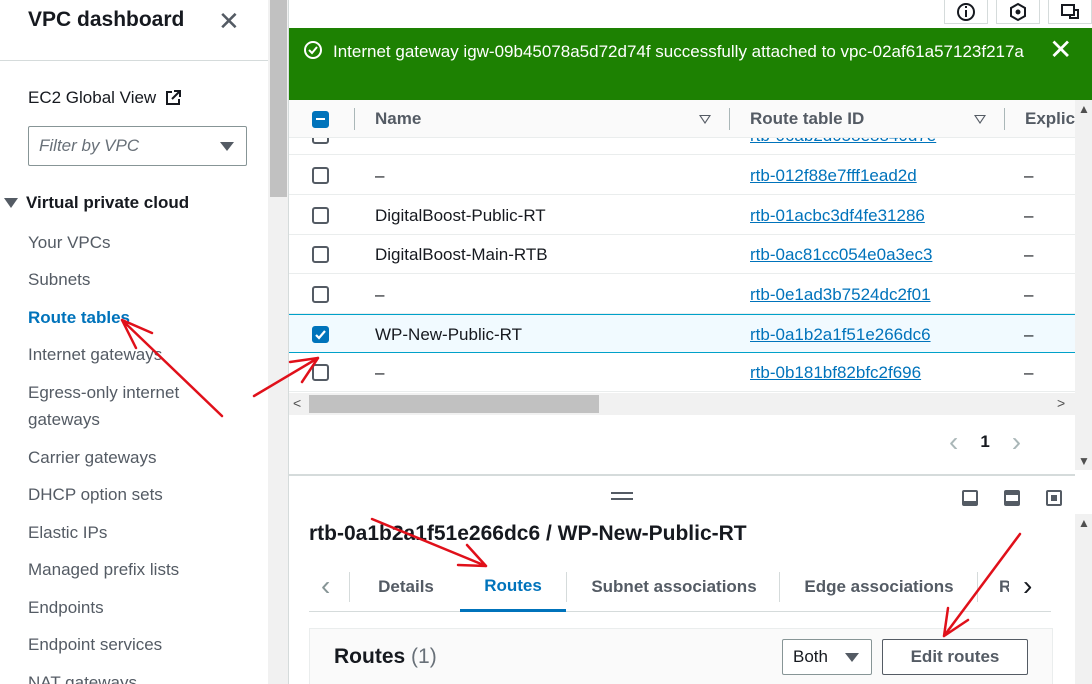 Image resolution: width=1092 pixels, height=684 pixels. Describe the element at coordinates (398, 119) in the screenshot. I see `column-header-name: Name` at that location.